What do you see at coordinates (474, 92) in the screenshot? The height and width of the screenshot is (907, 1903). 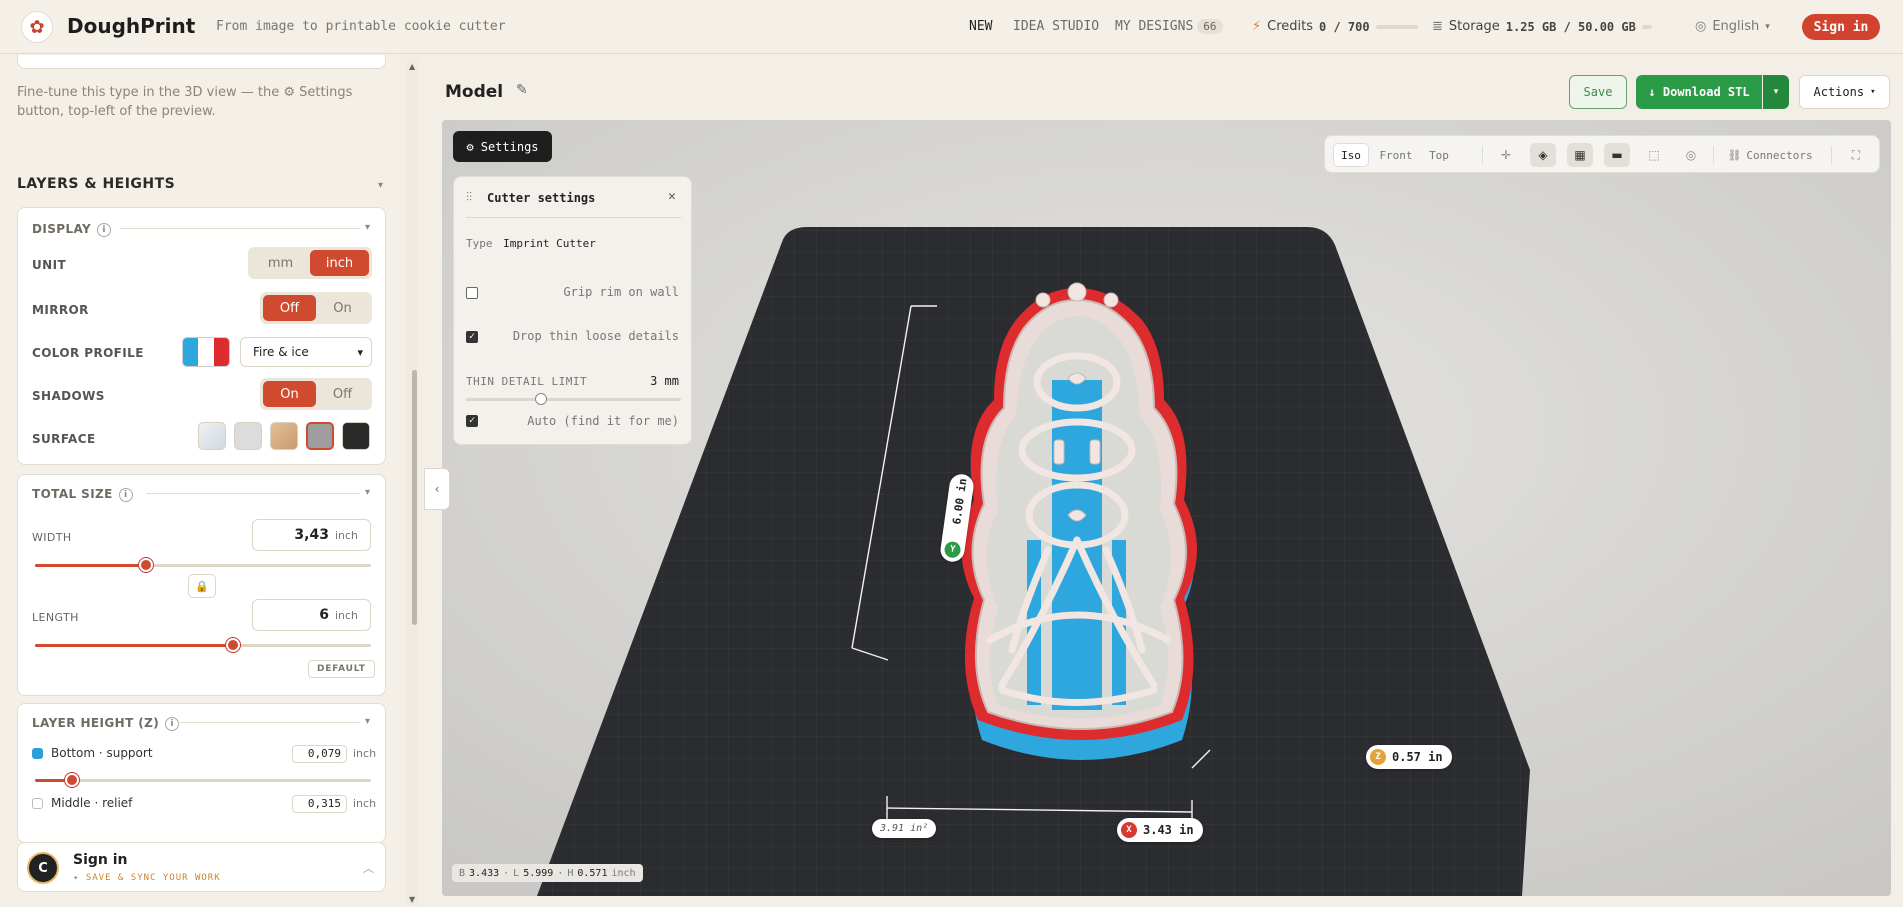 I see `model-title: Model` at bounding box center [474, 92].